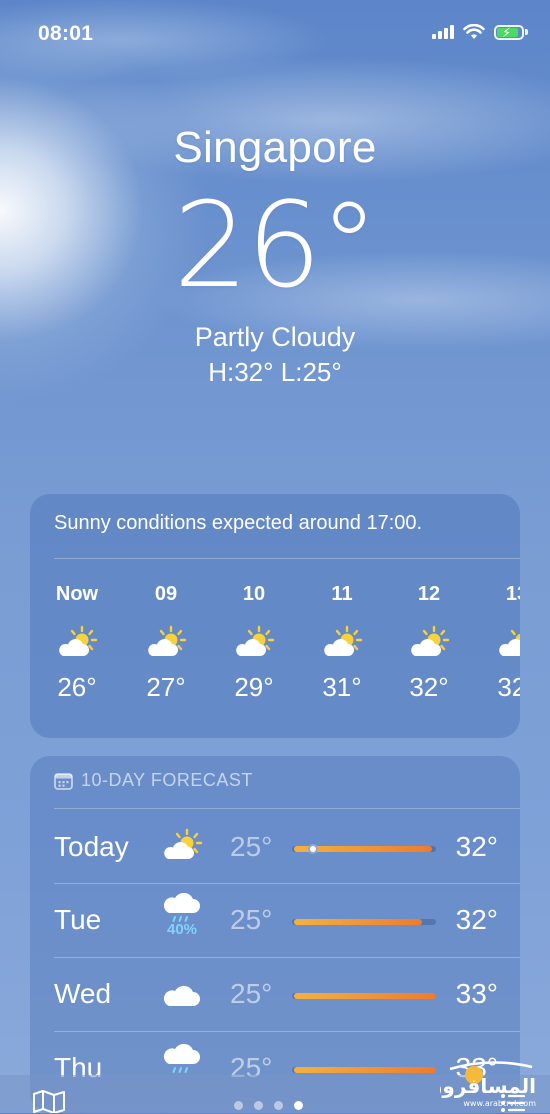 The height and width of the screenshot is (1114, 550). Describe the element at coordinates (275, 337) in the screenshot. I see `current-condition: Partly Cloudy` at that location.